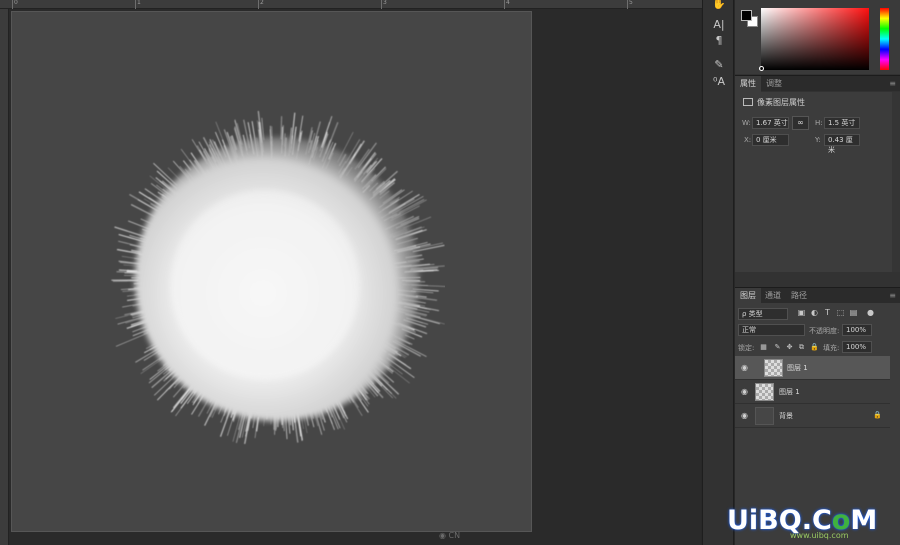  What do you see at coordinates (896, 182) in the screenshot?
I see `properties-scrollbar` at bounding box center [896, 182].